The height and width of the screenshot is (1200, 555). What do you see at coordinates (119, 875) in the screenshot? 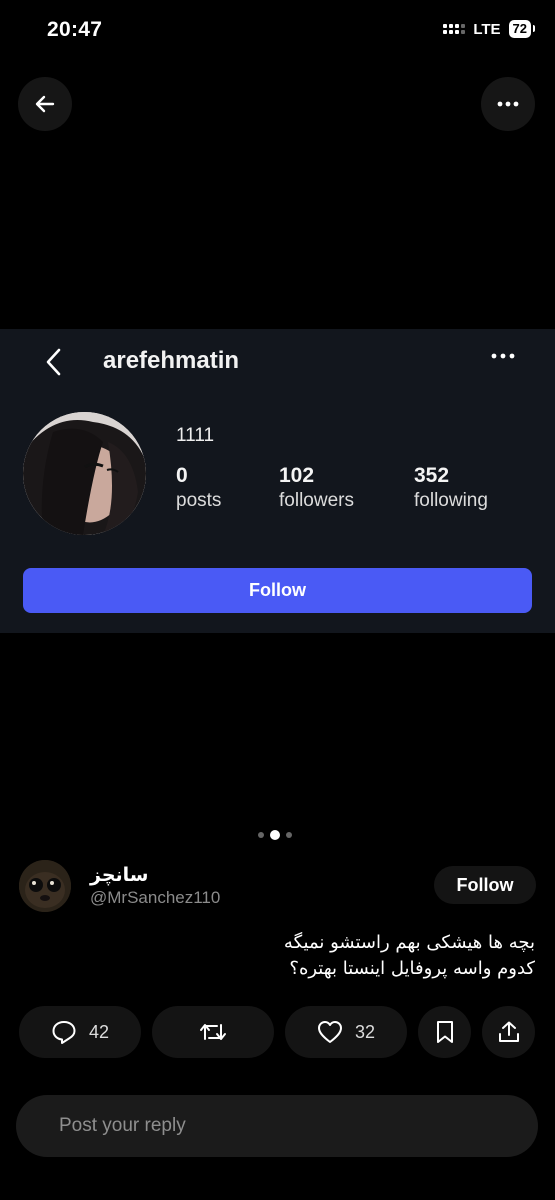
I see `author-name: سانچز` at bounding box center [119, 875].